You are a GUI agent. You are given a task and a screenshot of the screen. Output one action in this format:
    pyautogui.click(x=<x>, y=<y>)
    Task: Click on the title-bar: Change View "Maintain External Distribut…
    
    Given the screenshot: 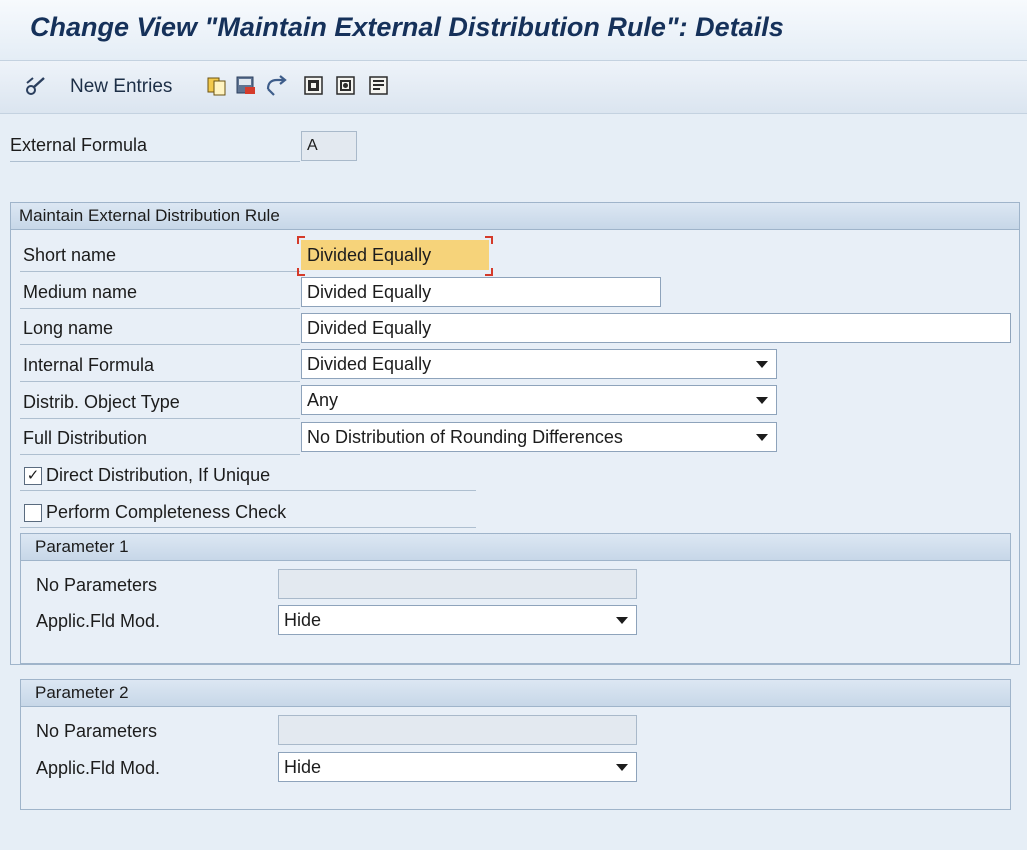 What is the action you would take?
    pyautogui.click(x=513, y=30)
    